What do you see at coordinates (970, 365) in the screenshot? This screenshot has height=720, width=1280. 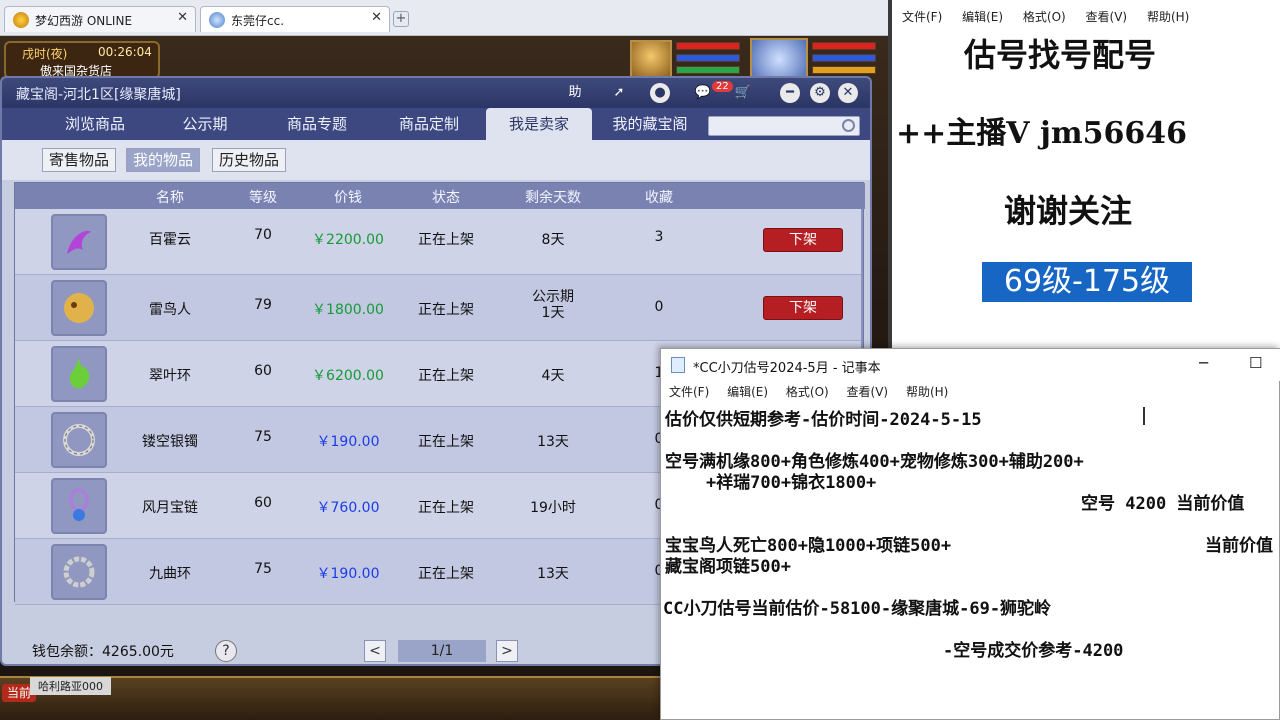 I see `notepad-titlebar: *CC小刀估号2024-5月 - 记事本 ─ ☐` at bounding box center [970, 365].